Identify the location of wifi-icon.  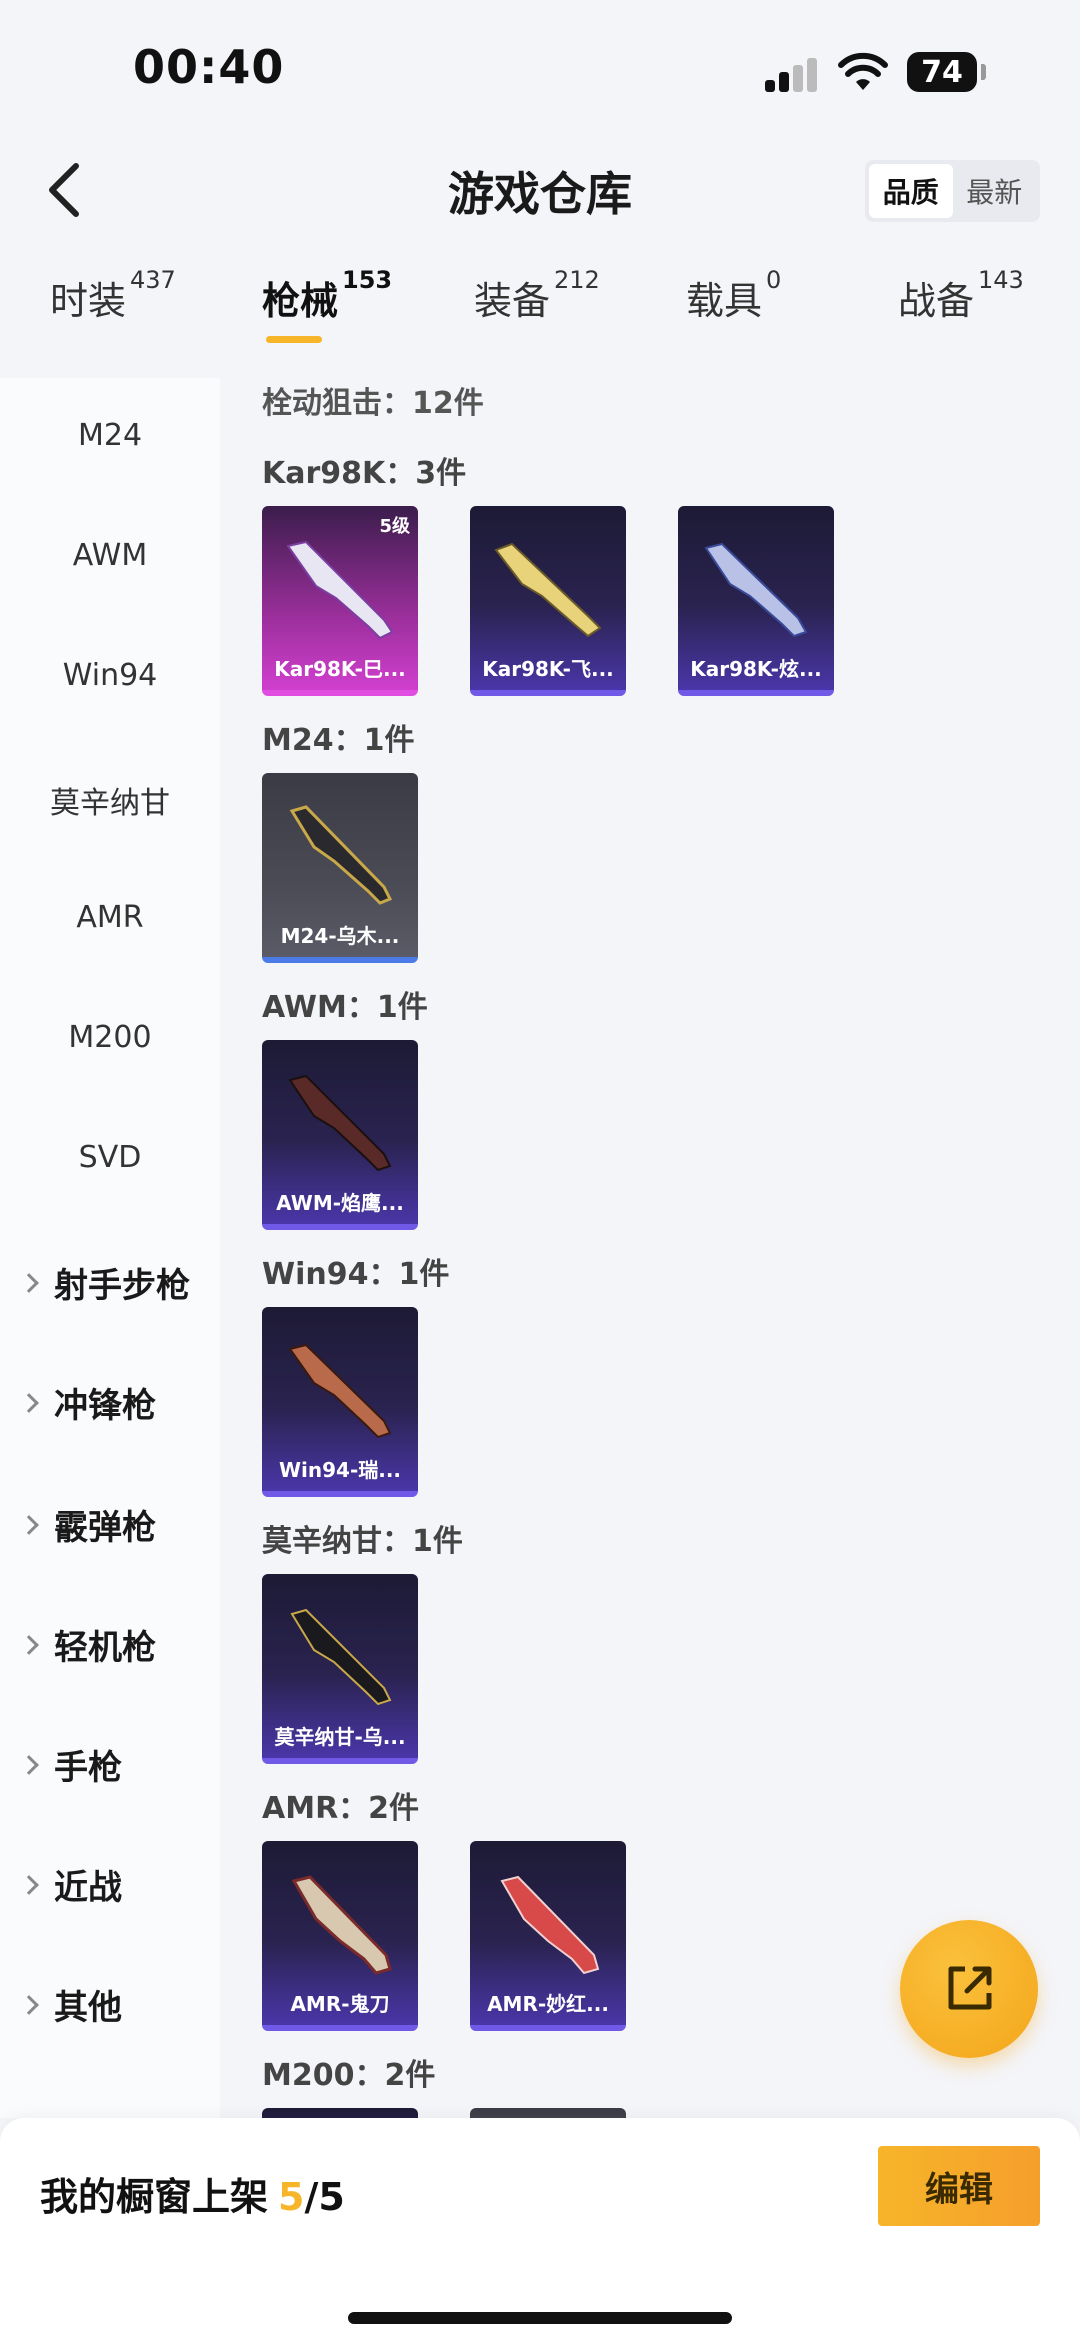
(863, 71).